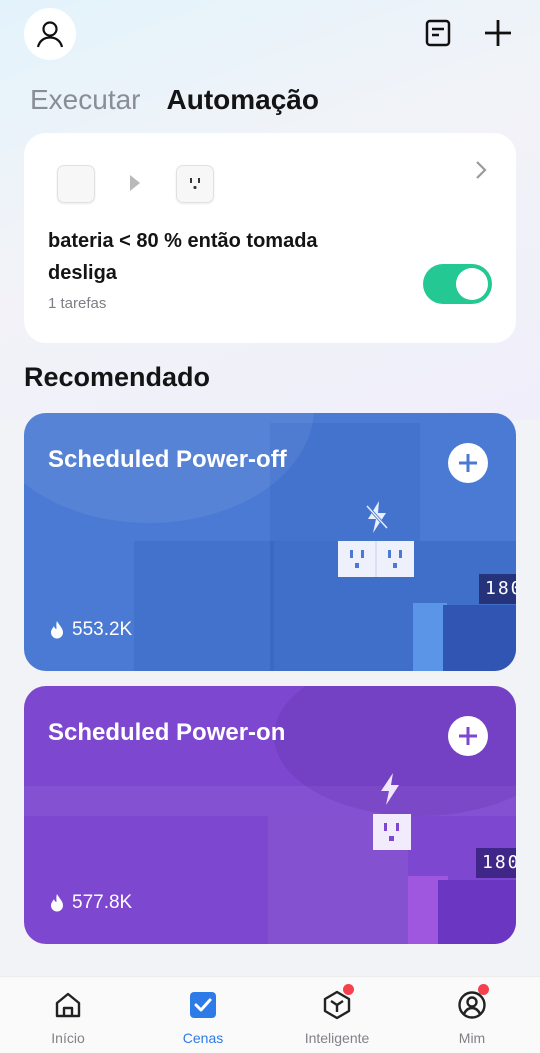 Image resolution: width=540 pixels, height=1053 pixels. What do you see at coordinates (68, 1005) in the screenshot?
I see `home-icon` at bounding box center [68, 1005].